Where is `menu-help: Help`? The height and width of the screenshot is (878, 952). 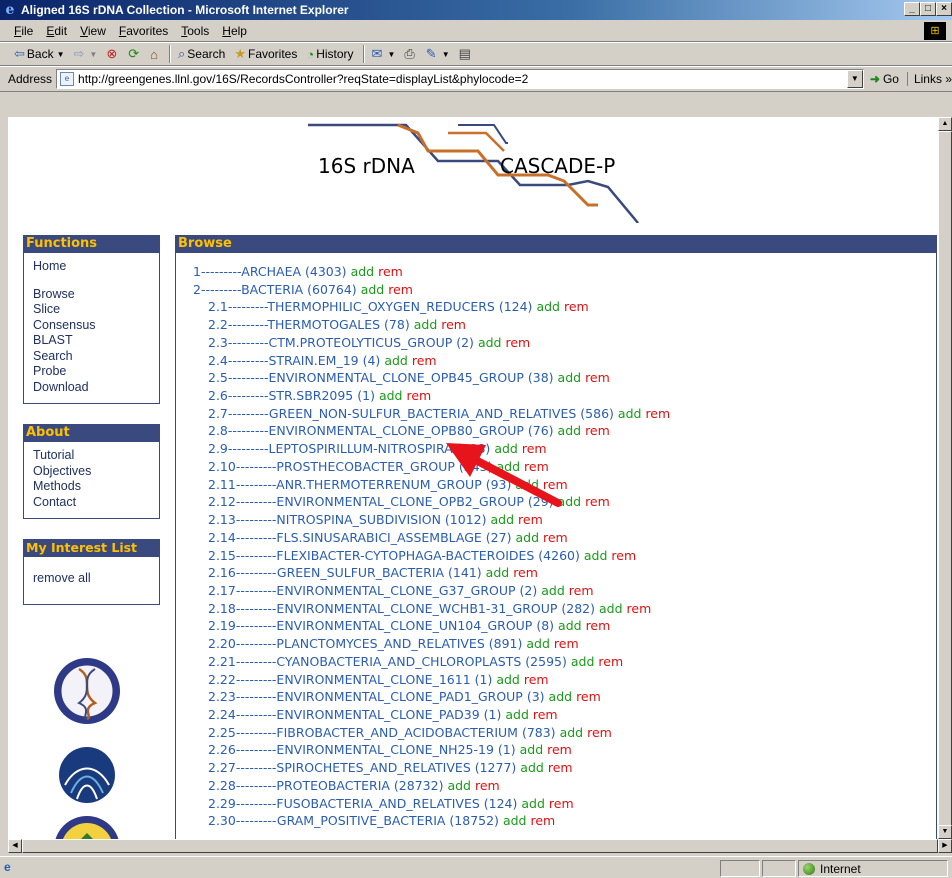
menu-help: Help is located at coordinates (234, 31).